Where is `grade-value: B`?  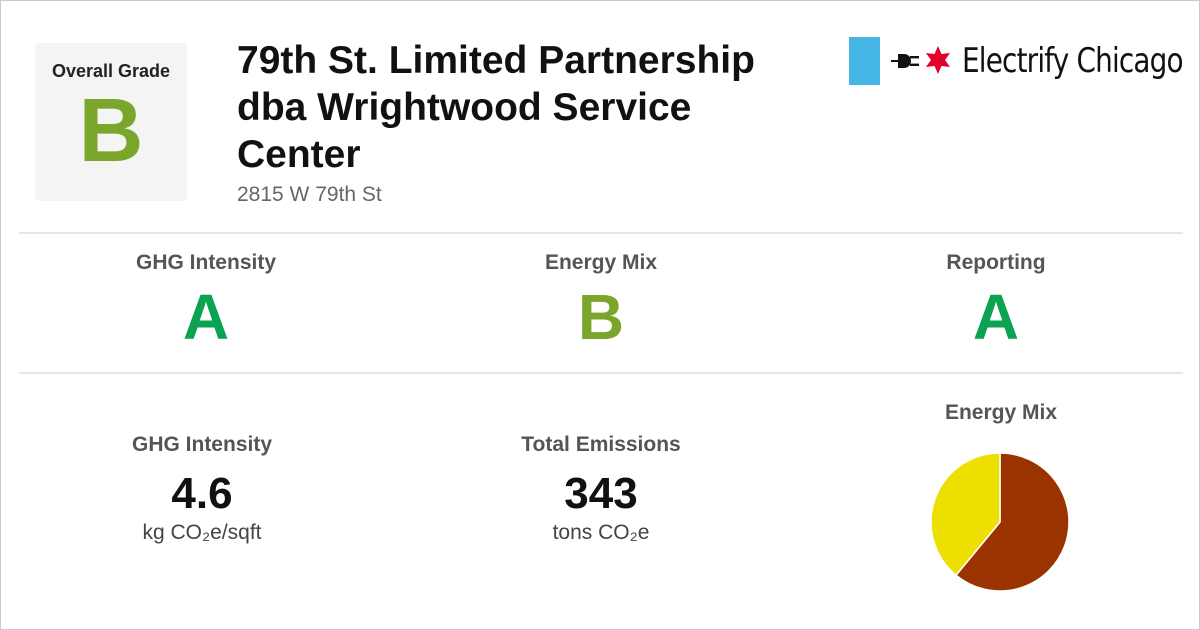 grade-value: B is located at coordinates (601, 317).